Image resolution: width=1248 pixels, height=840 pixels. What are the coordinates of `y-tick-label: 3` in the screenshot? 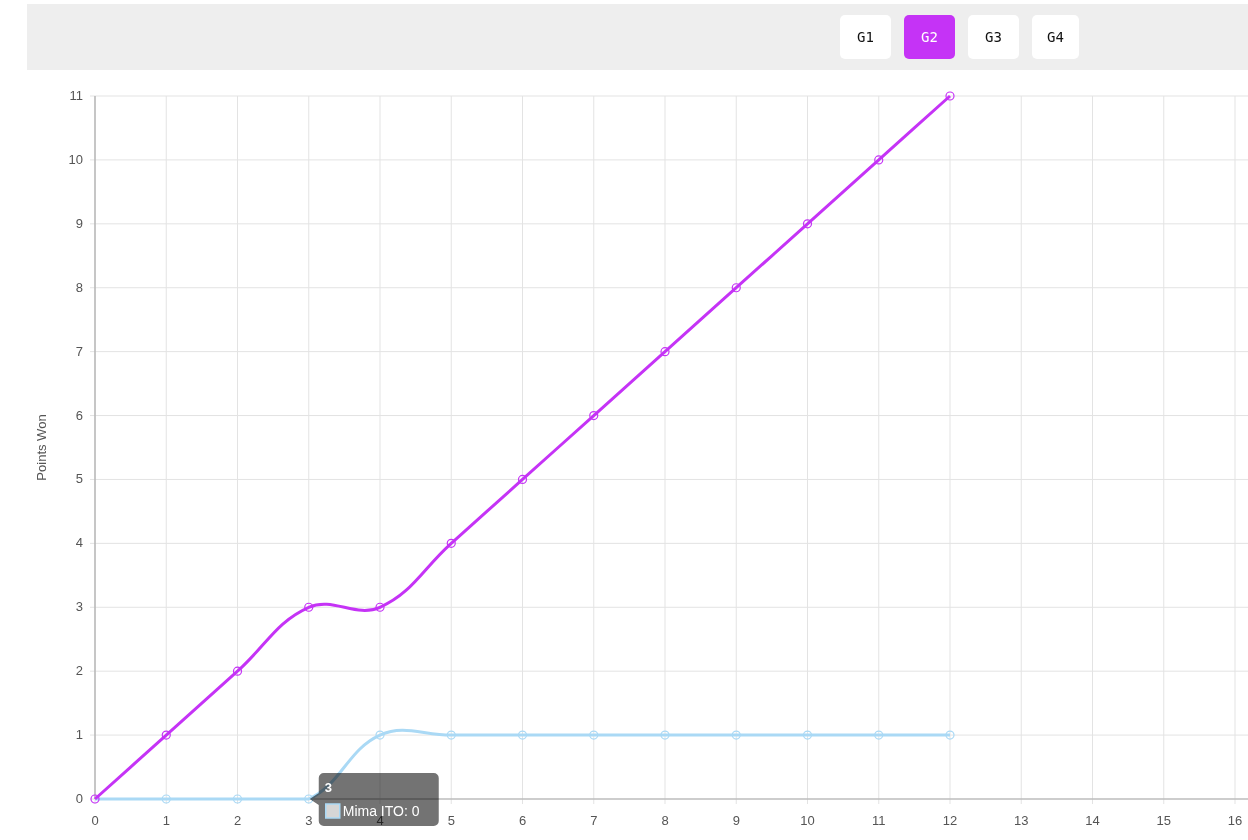 It's located at (79, 607).